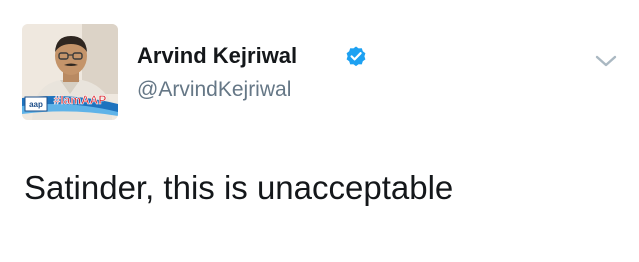 Image resolution: width=639 pixels, height=262 pixels. Describe the element at coordinates (239, 187) in the screenshot. I see `tweet-text: Satinder, this is unacceptable` at that location.